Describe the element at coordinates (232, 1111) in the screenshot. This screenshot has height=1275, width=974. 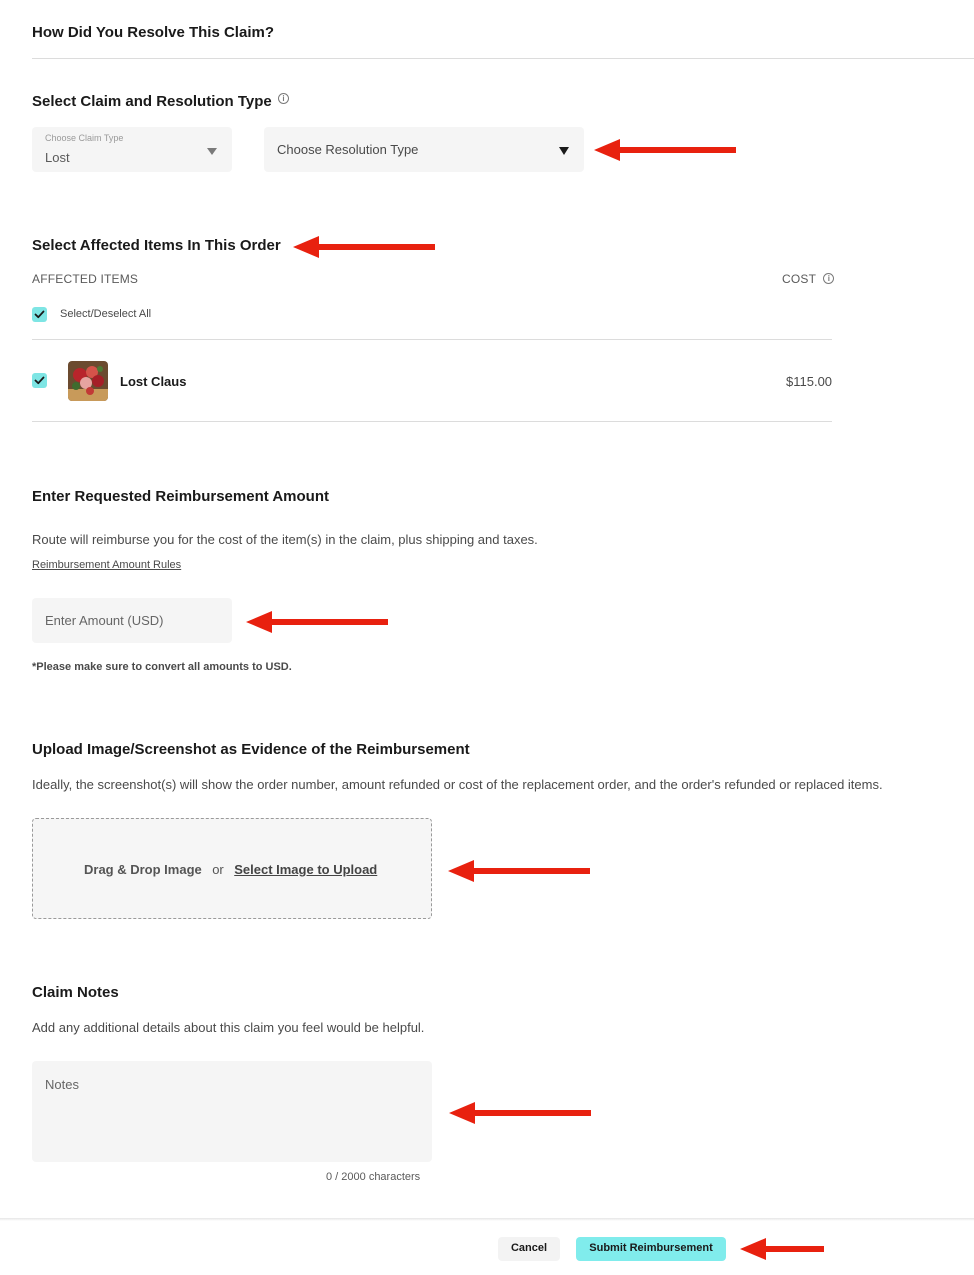
I see `notes-textarea: Notes` at that location.